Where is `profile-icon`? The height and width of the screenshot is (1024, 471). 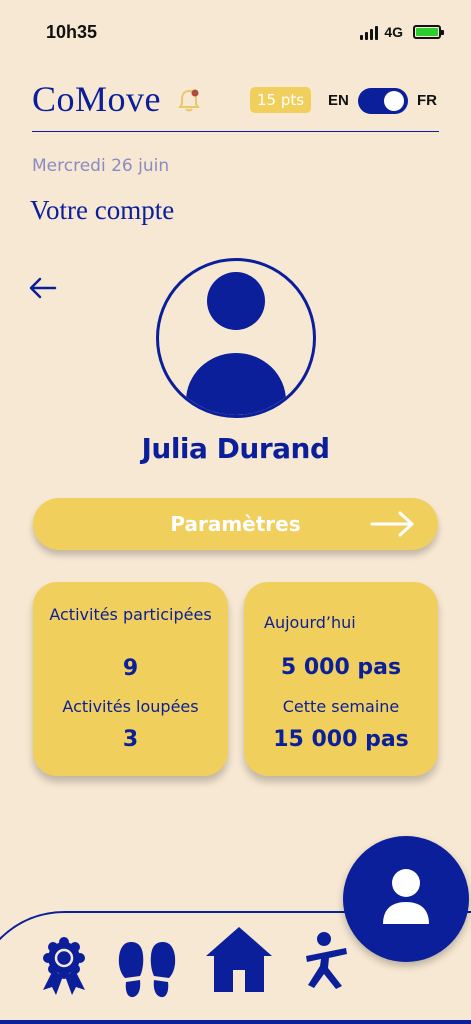 profile-icon is located at coordinates (406, 896).